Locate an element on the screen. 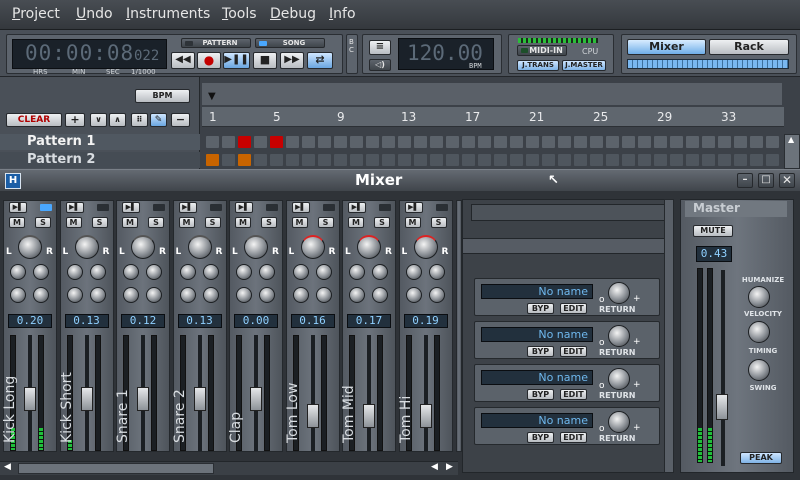 Image resolution: width=800 pixels, height=480 pixels. swing-knob is located at coordinates (759, 370).